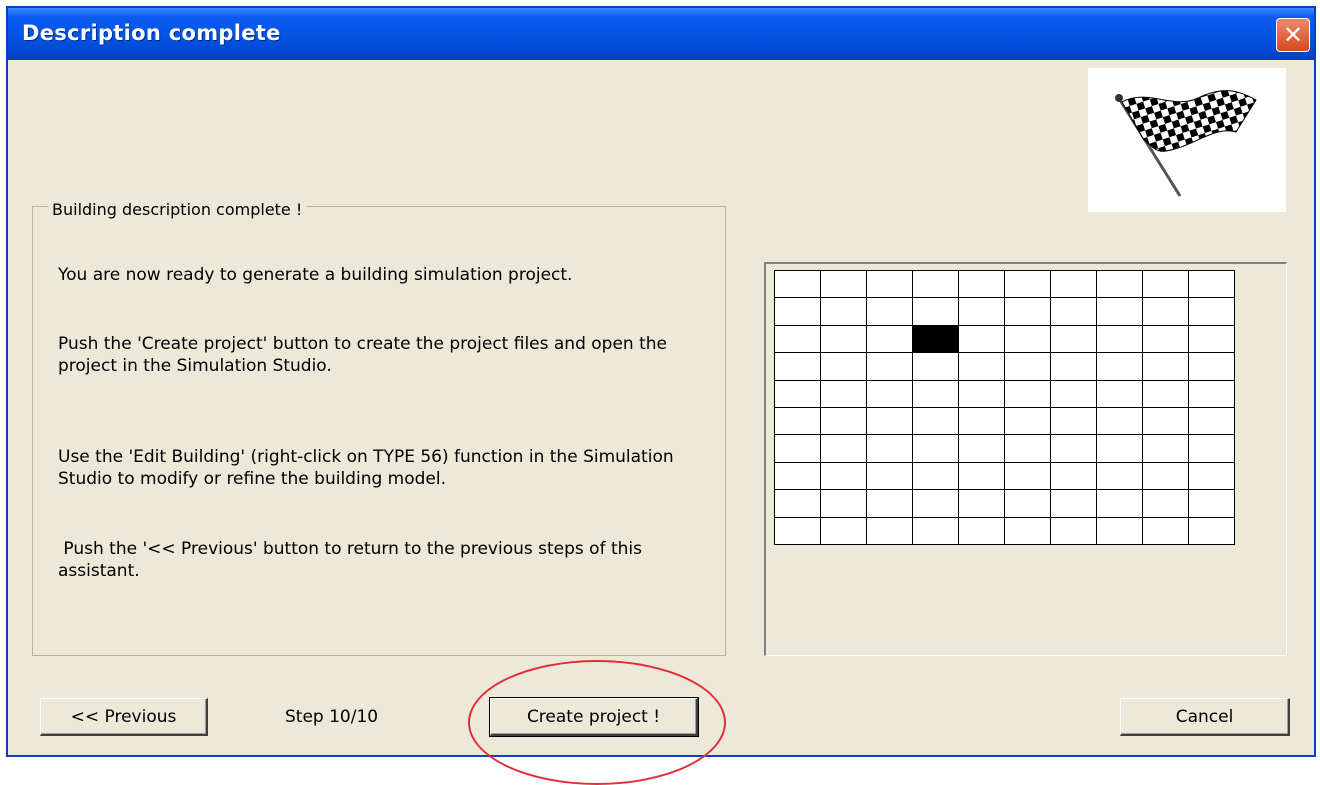  I want to click on close-button: ✕, so click(1293, 35).